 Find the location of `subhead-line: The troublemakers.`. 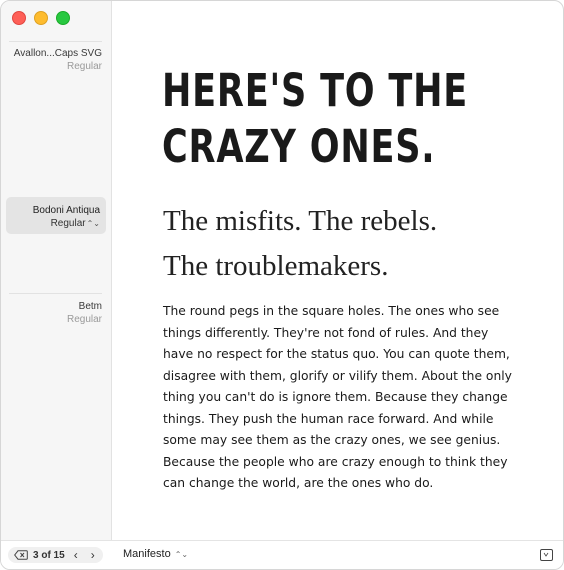

subhead-line: The troublemakers. is located at coordinates (276, 266).